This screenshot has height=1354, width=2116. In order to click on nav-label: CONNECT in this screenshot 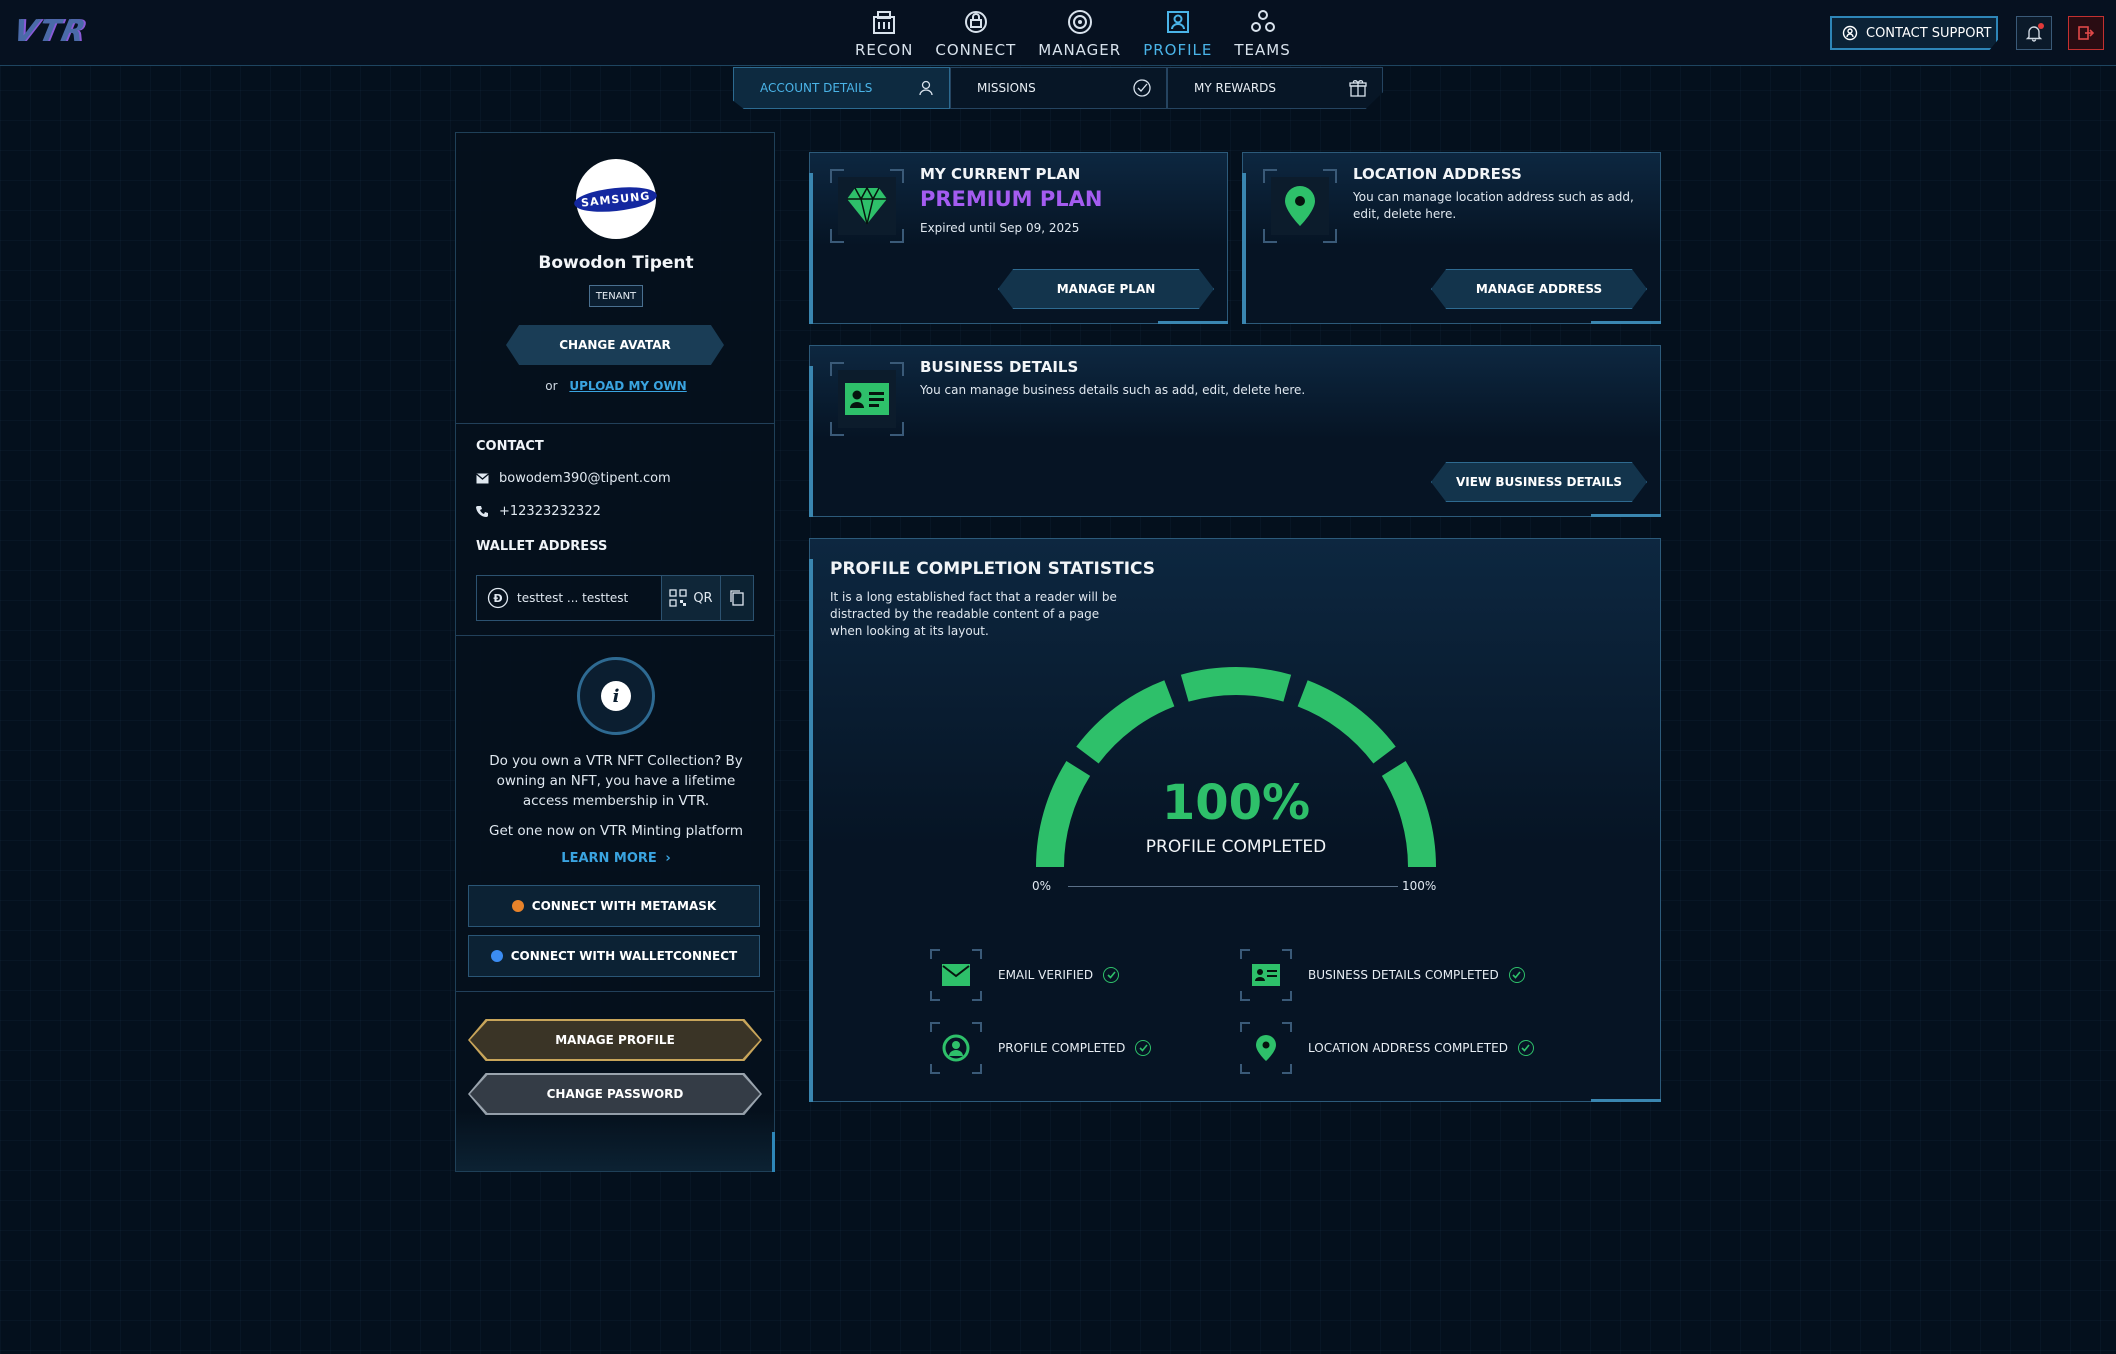, I will do `click(976, 50)`.